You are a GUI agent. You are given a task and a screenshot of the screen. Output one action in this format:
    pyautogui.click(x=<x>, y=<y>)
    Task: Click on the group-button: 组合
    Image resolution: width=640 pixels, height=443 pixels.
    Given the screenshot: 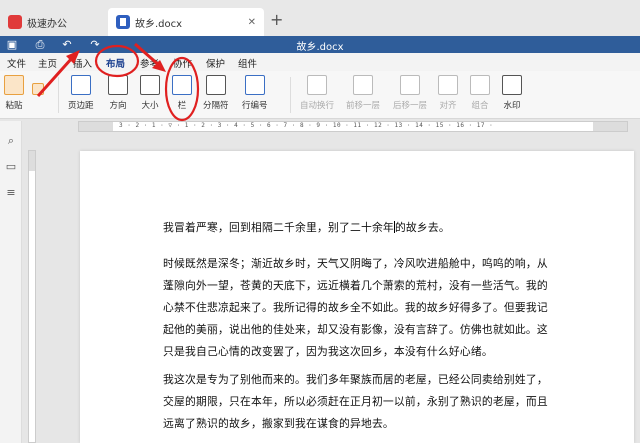 What is the action you would take?
    pyautogui.click(x=480, y=93)
    